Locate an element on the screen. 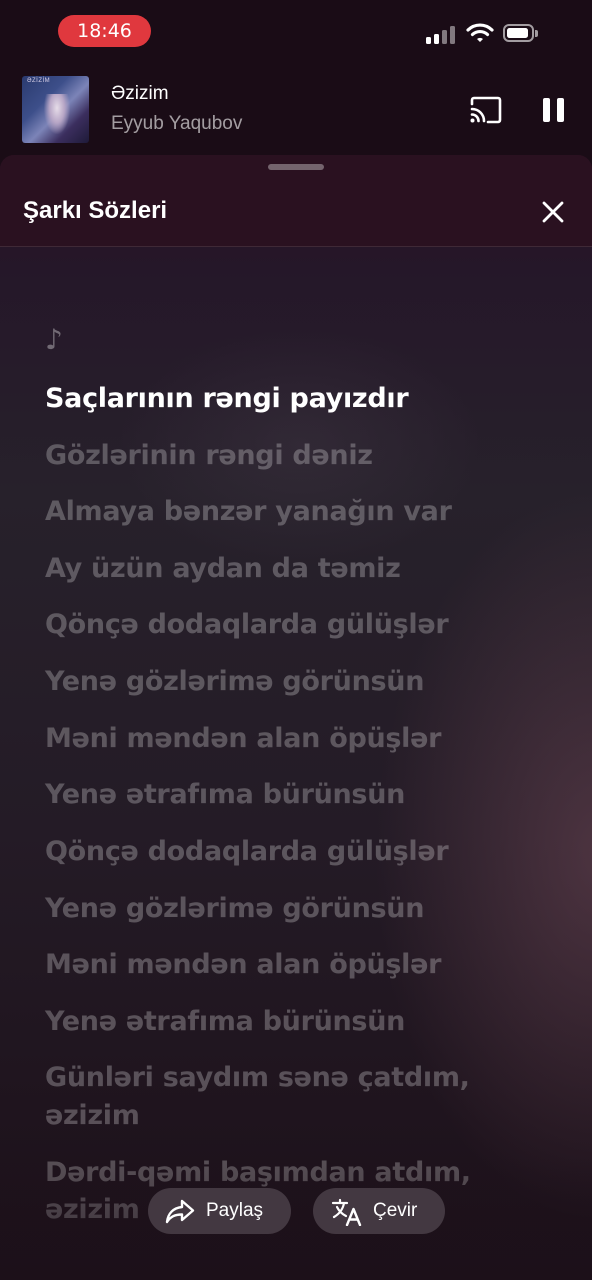 The height and width of the screenshot is (1280, 592). lyric-line: Ay üzün aydan da təmiz is located at coordinates (295, 568).